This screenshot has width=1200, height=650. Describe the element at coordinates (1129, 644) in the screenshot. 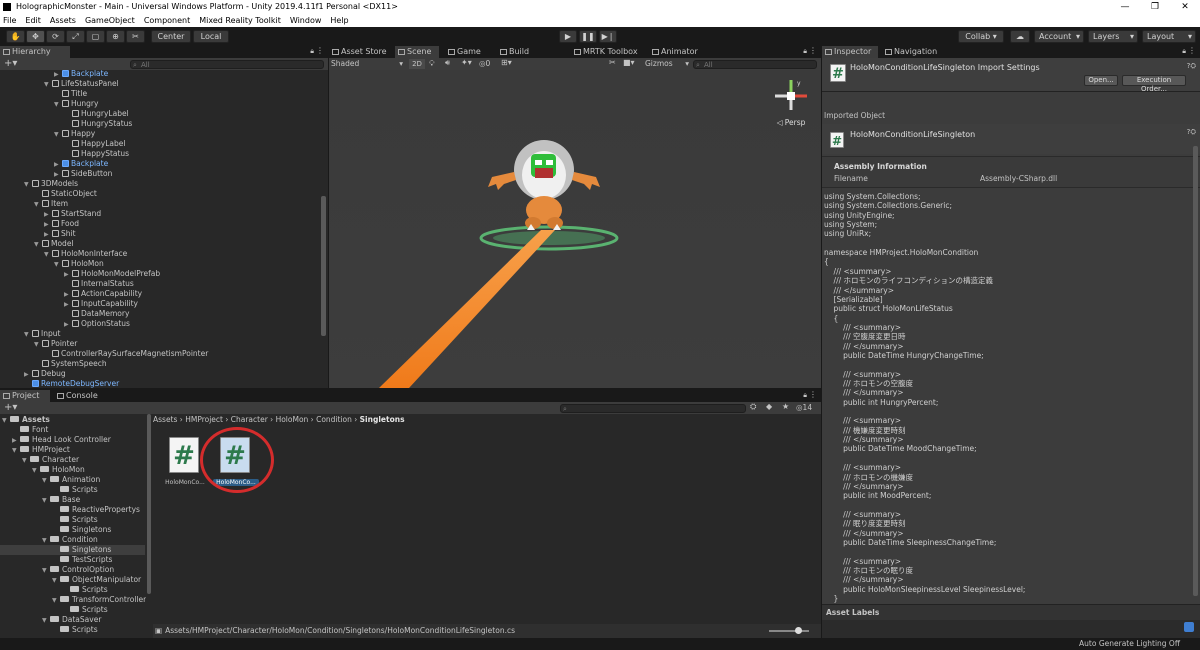

I see `lighting-status: Auto Generate Lighting Off` at that location.